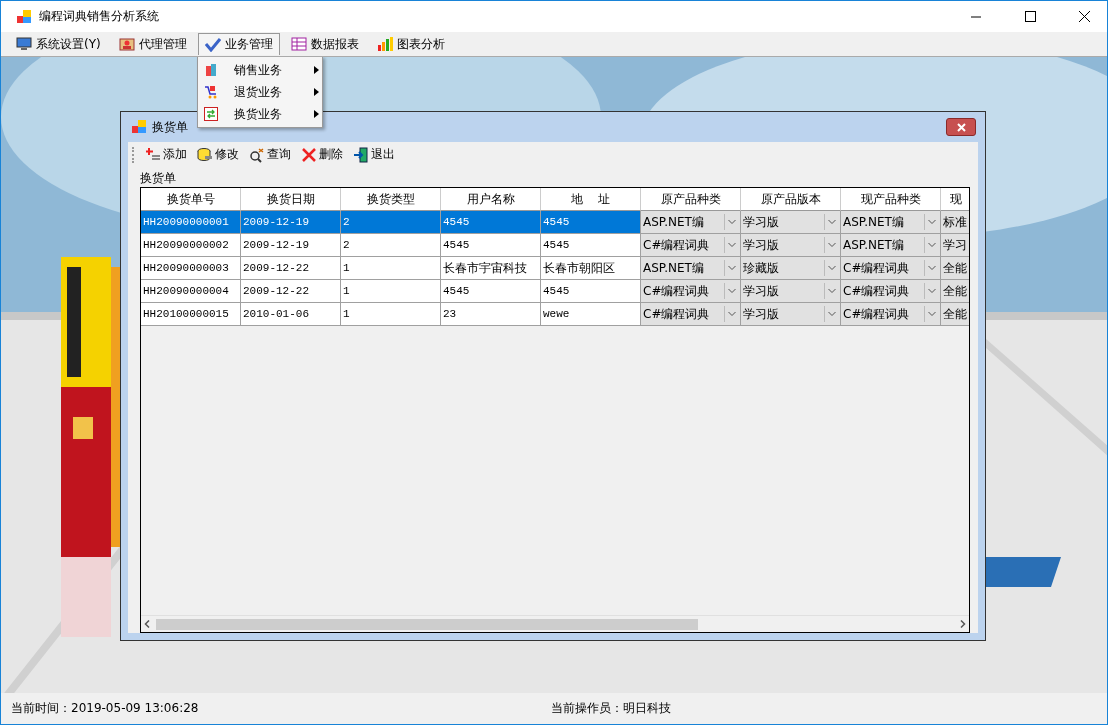 The height and width of the screenshot is (725, 1108). Describe the element at coordinates (491, 199) in the screenshot. I see `column-header: 用户名称` at that location.